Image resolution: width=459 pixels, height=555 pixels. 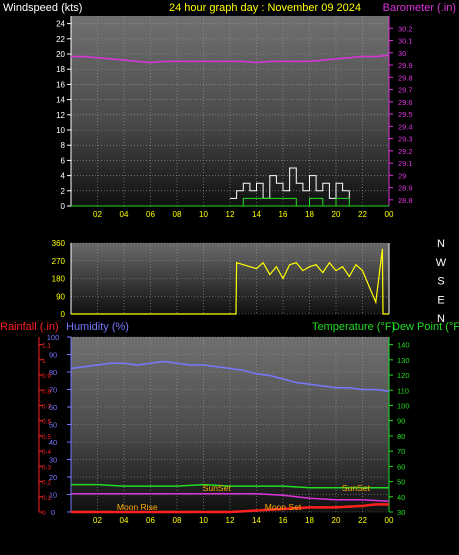 I want to click on top-x-tick-label: 16, so click(x=283, y=214).